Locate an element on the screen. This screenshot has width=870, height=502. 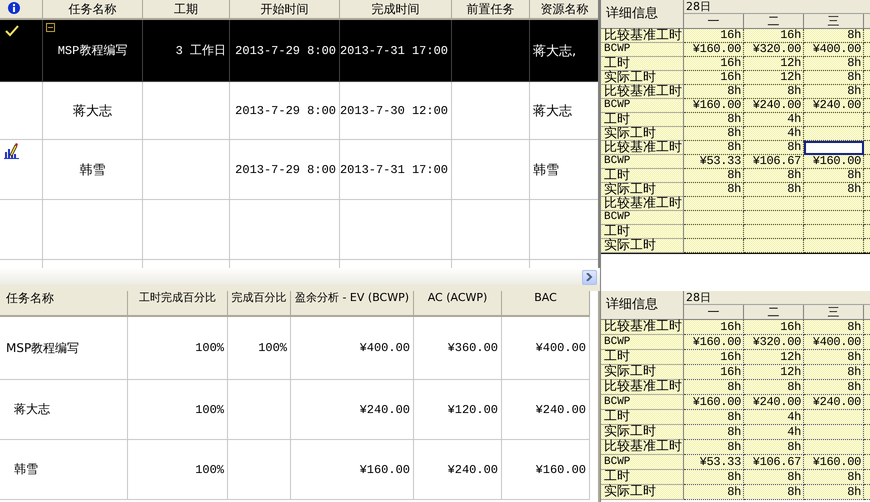
task-row: 蒋大志 2013-7-29 8:00 2013-7-30 12:00 蒋大志 is located at coordinates (299, 111).